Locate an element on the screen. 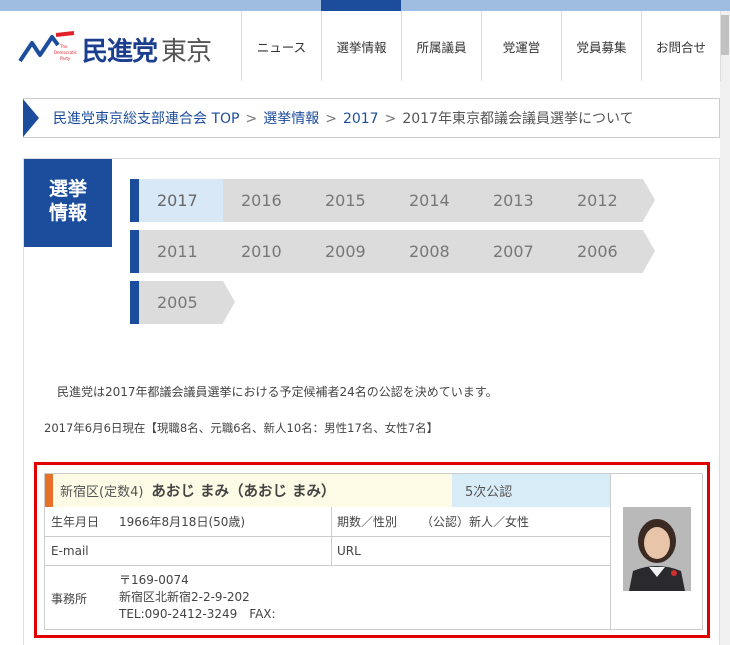 The image size is (730, 645). breadcrumb-arrow-icon is located at coordinates (31, 118).